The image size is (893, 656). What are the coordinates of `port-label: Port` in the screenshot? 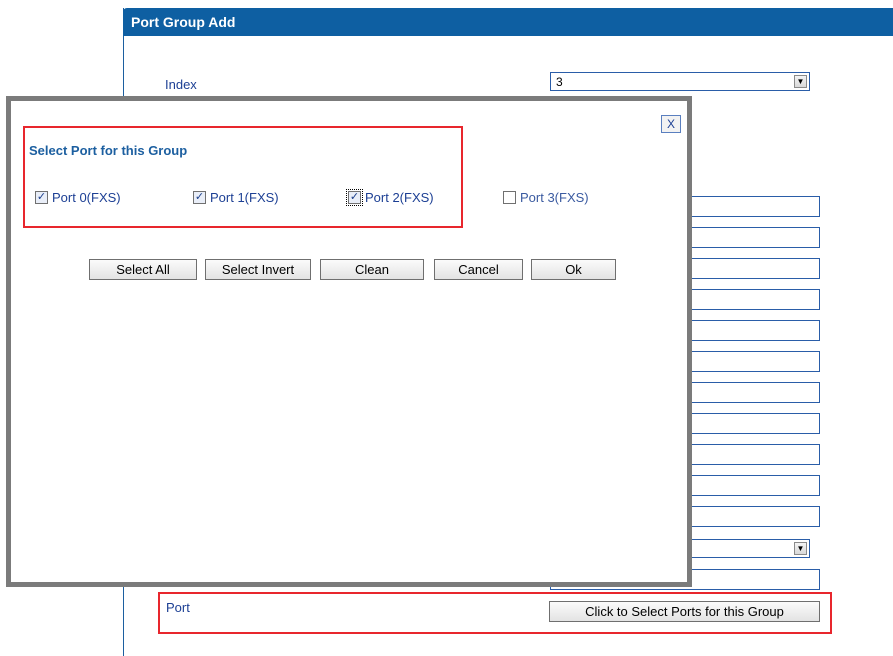 It's located at (178, 607).